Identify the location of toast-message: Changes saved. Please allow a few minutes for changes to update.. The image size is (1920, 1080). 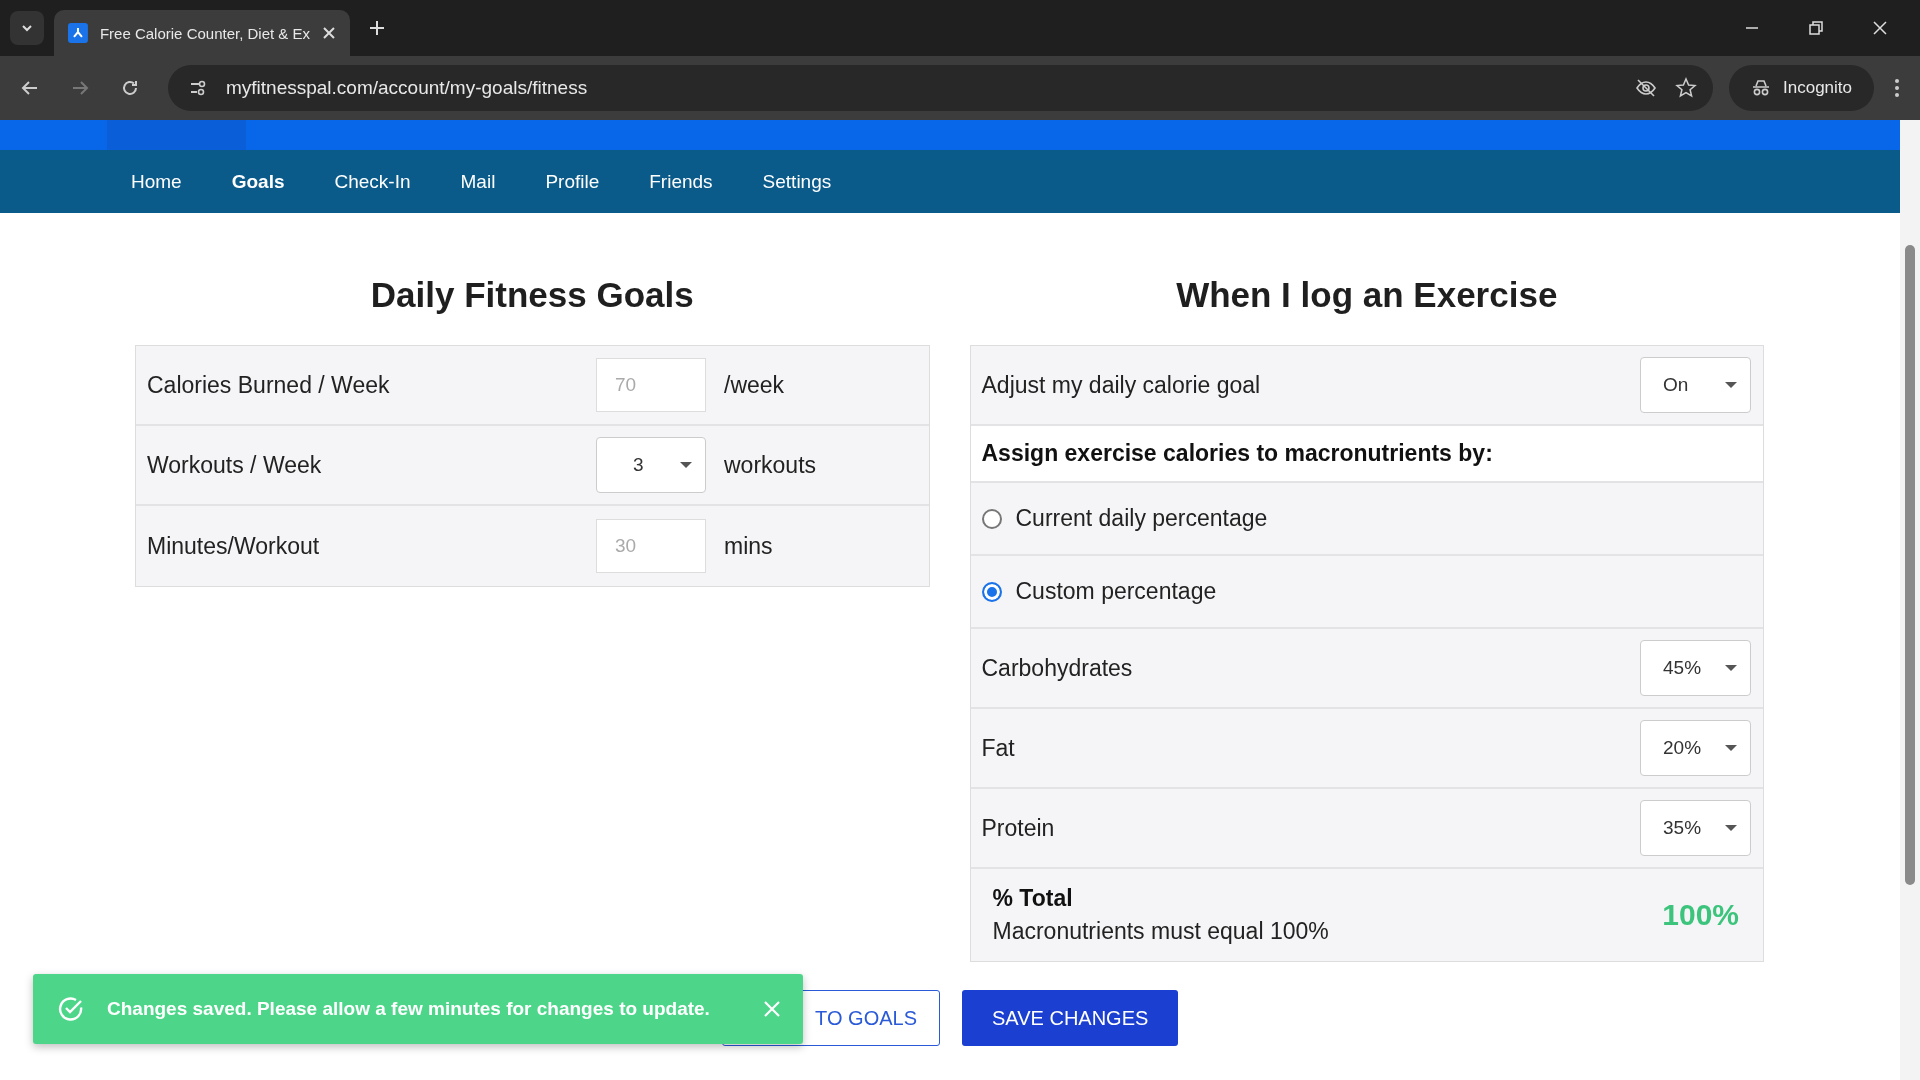
(409, 1009).